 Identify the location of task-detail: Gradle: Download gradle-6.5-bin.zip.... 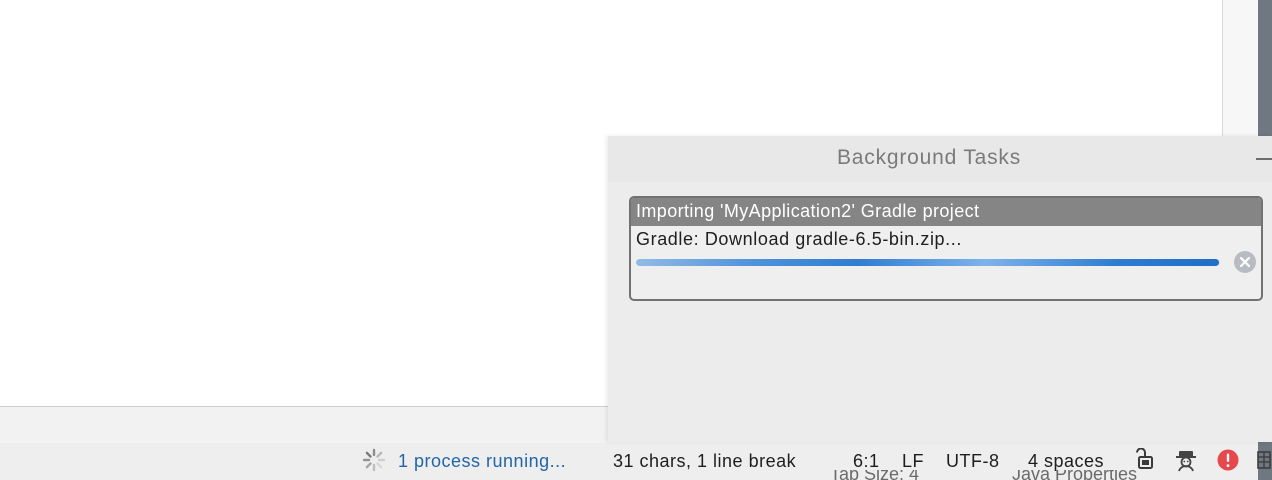
(799, 239).